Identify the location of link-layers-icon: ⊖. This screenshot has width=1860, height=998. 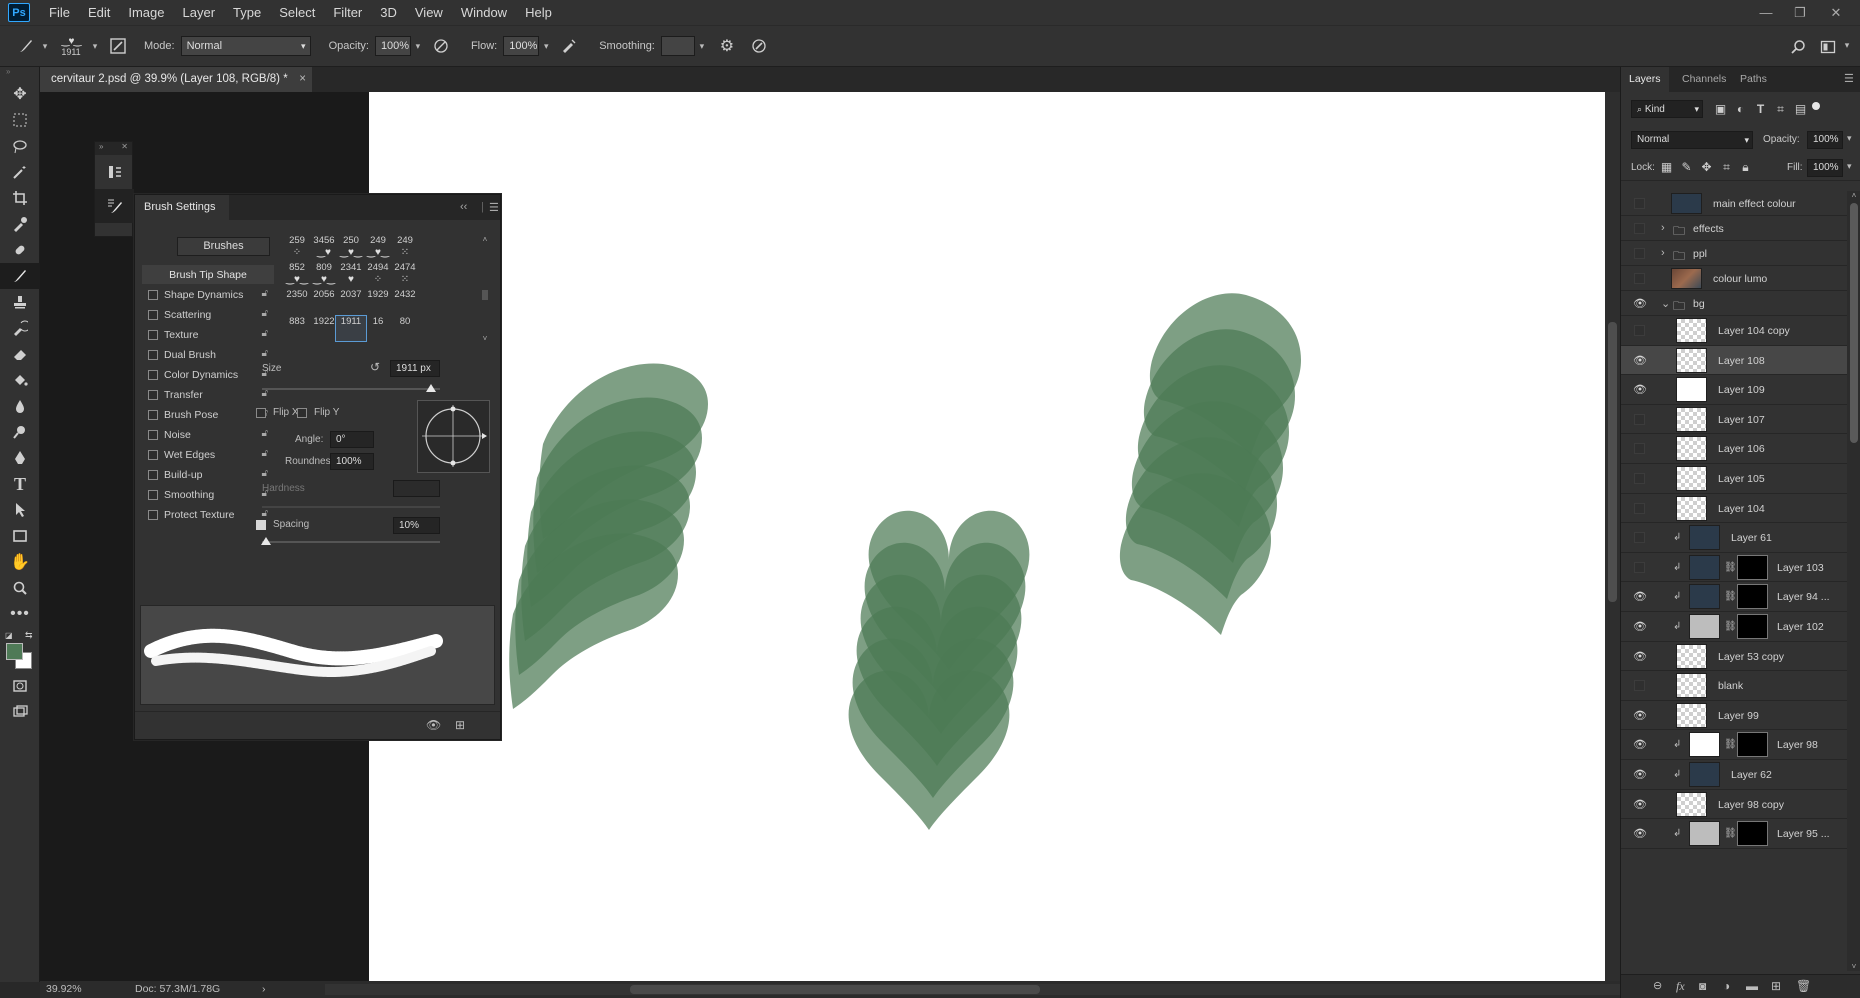
(1657, 985).